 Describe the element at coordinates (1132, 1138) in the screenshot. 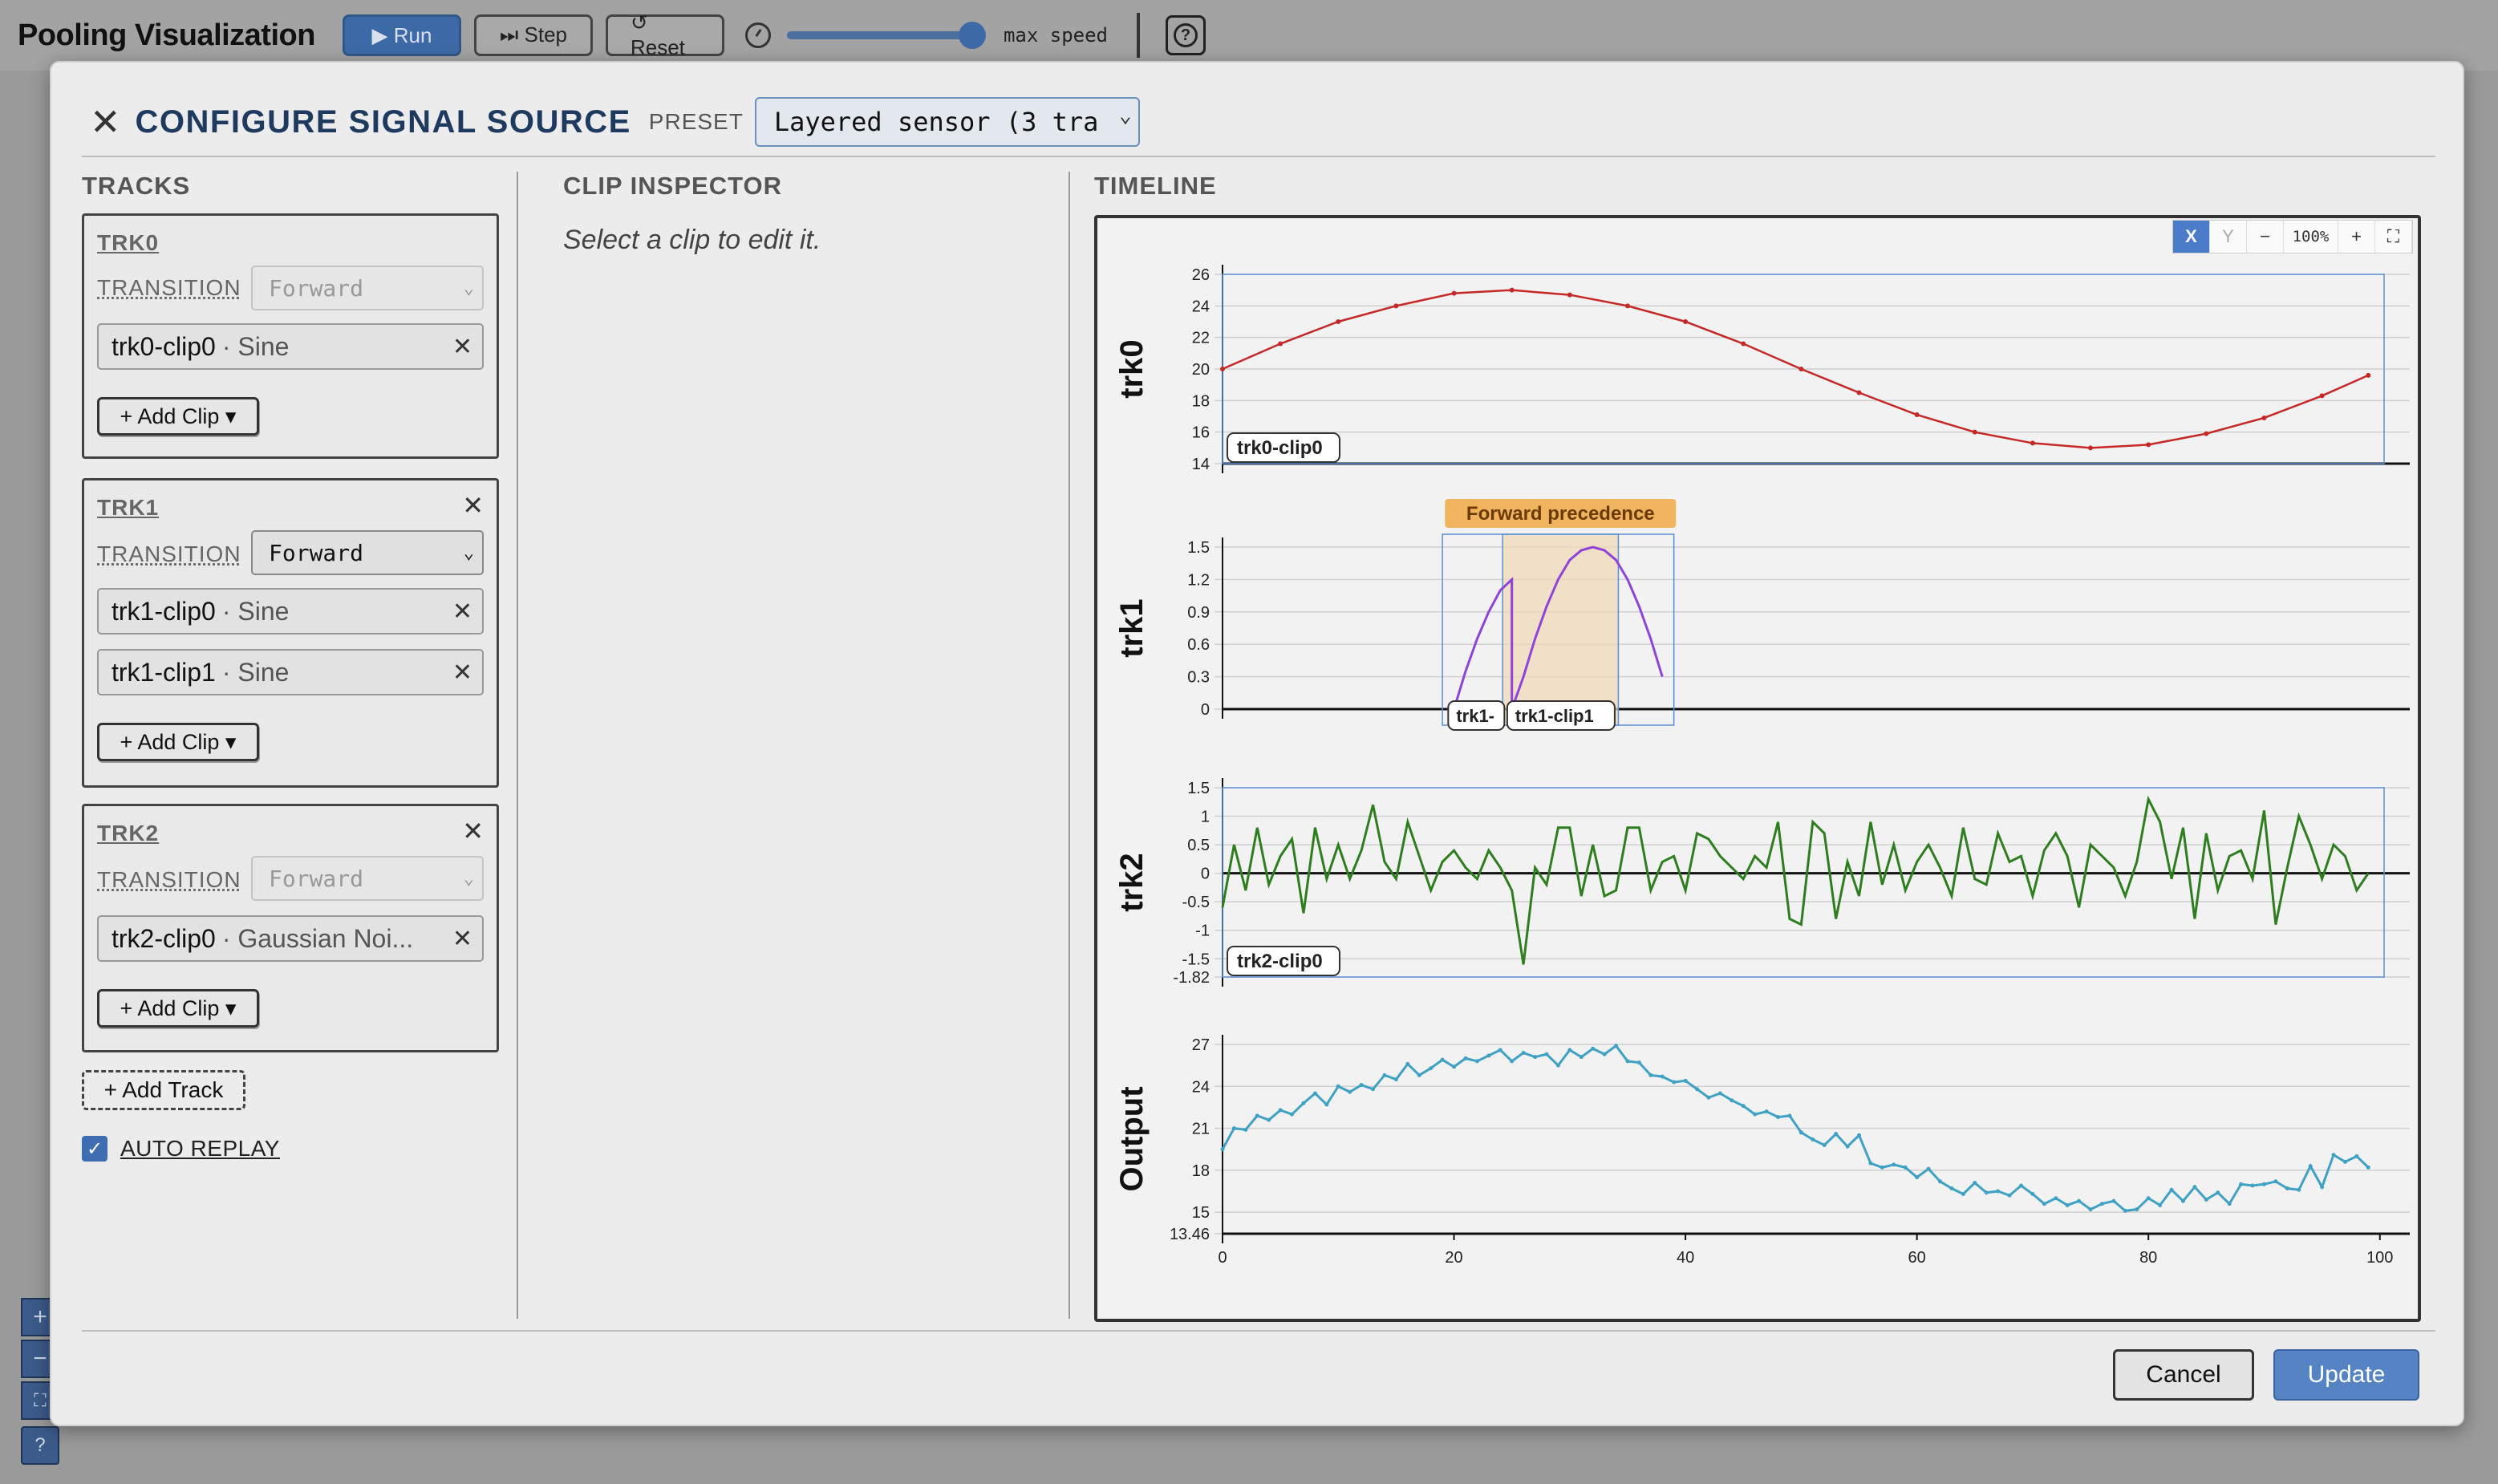

I see `y-axis-label: Output` at that location.